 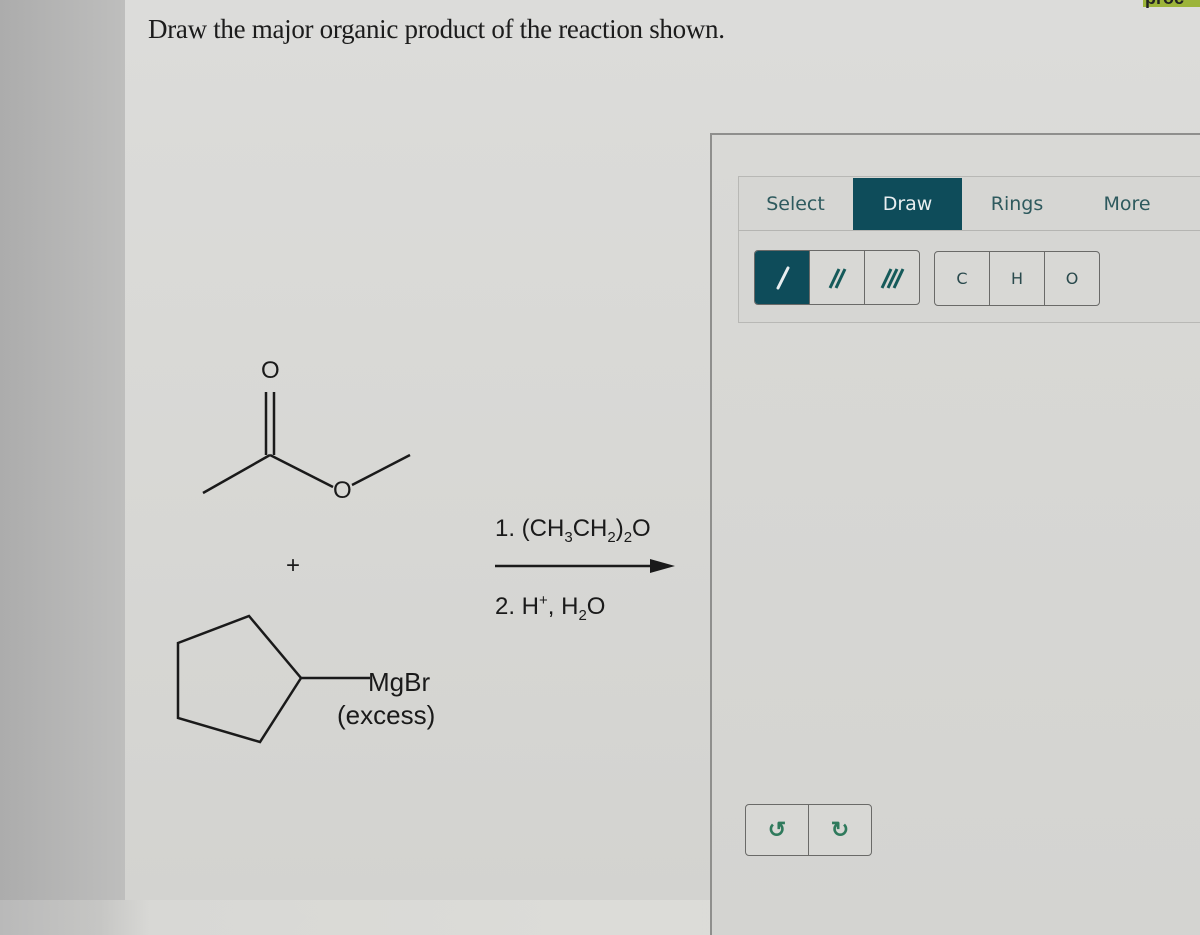 What do you see at coordinates (563, 606) in the screenshot?
I see `cond2-text: , H` at bounding box center [563, 606].